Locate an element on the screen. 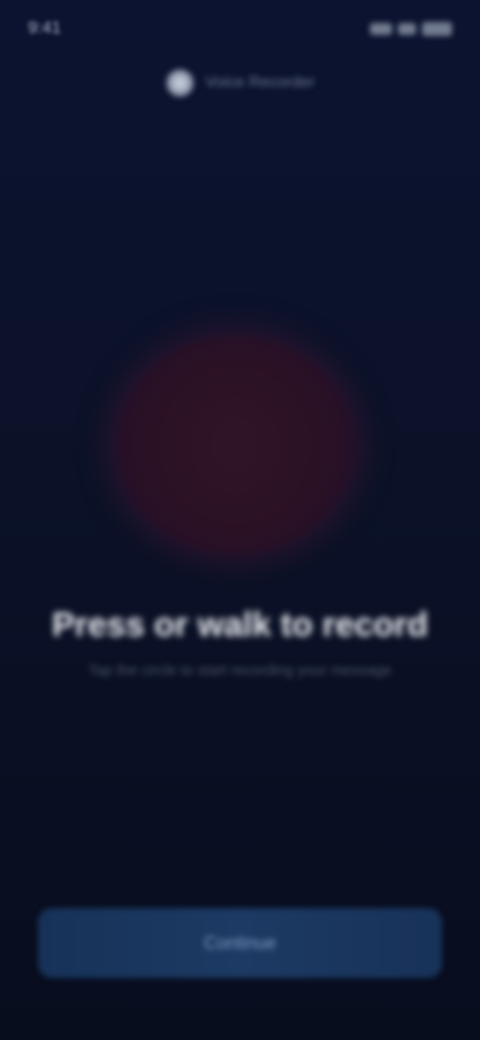 The width and height of the screenshot is (480, 1040). status-bar: 9:41 is located at coordinates (240, 30).